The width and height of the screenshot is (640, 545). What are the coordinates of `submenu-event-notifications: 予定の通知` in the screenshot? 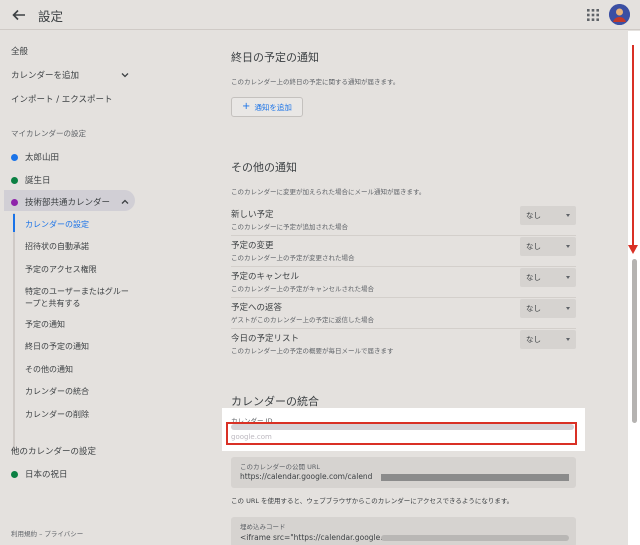 It's located at (45, 324).